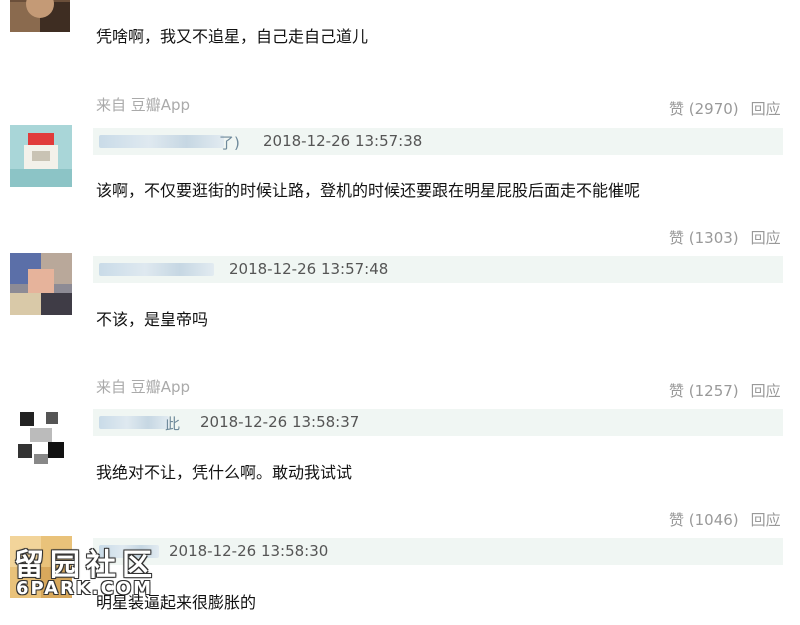  I want to click on comment-timestamp: 2018-12-26 13:57:38, so click(343, 141).